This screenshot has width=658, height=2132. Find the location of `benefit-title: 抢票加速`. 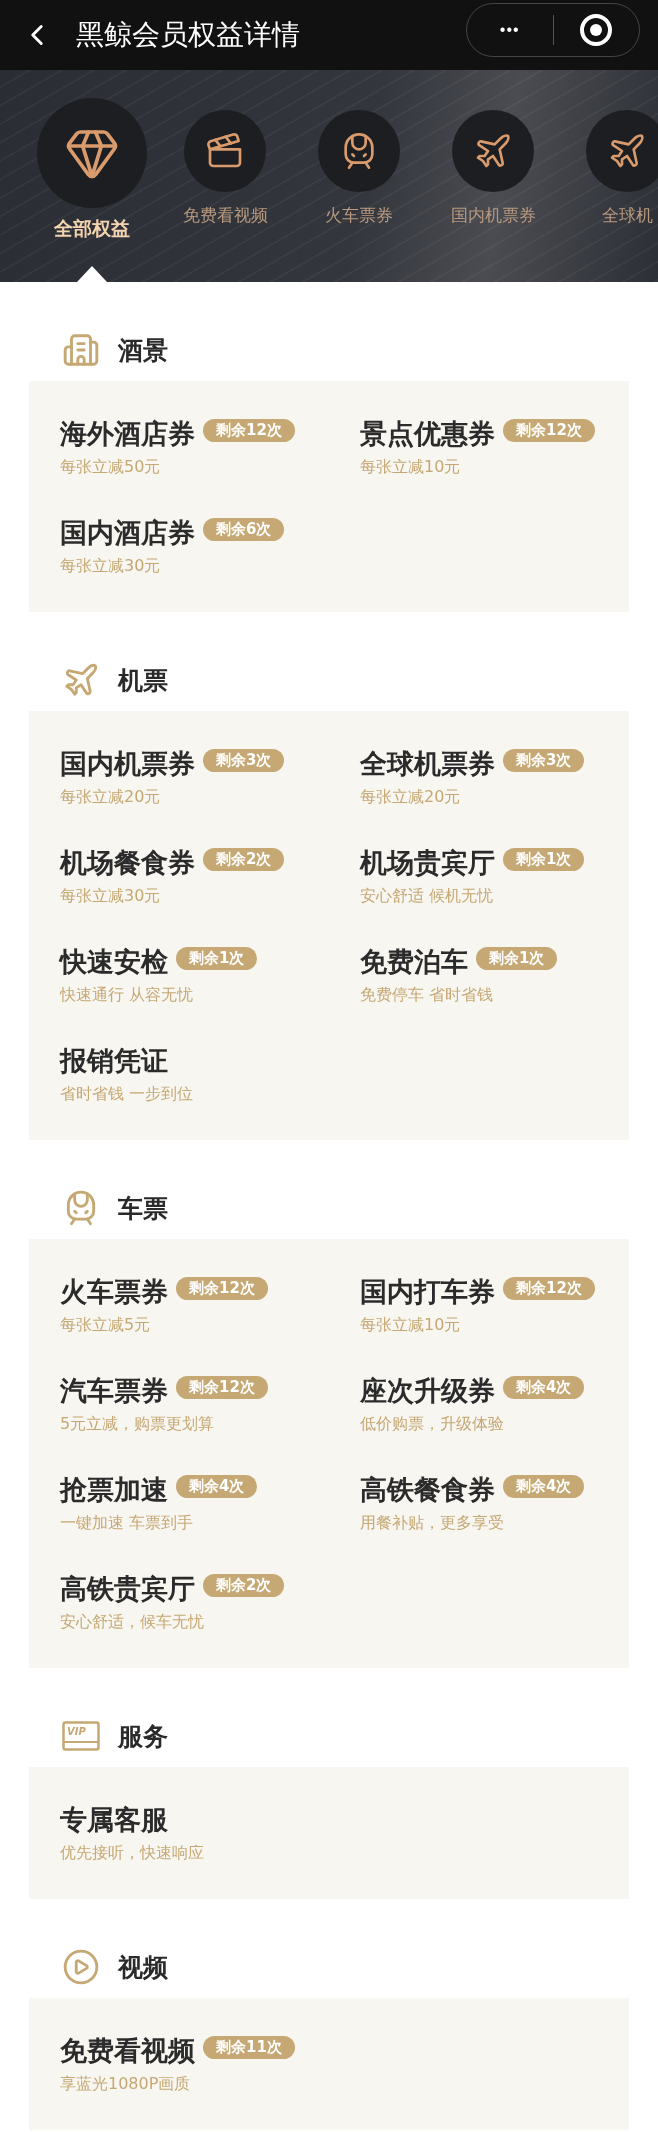

benefit-title: 抢票加速 is located at coordinates (114, 1490).